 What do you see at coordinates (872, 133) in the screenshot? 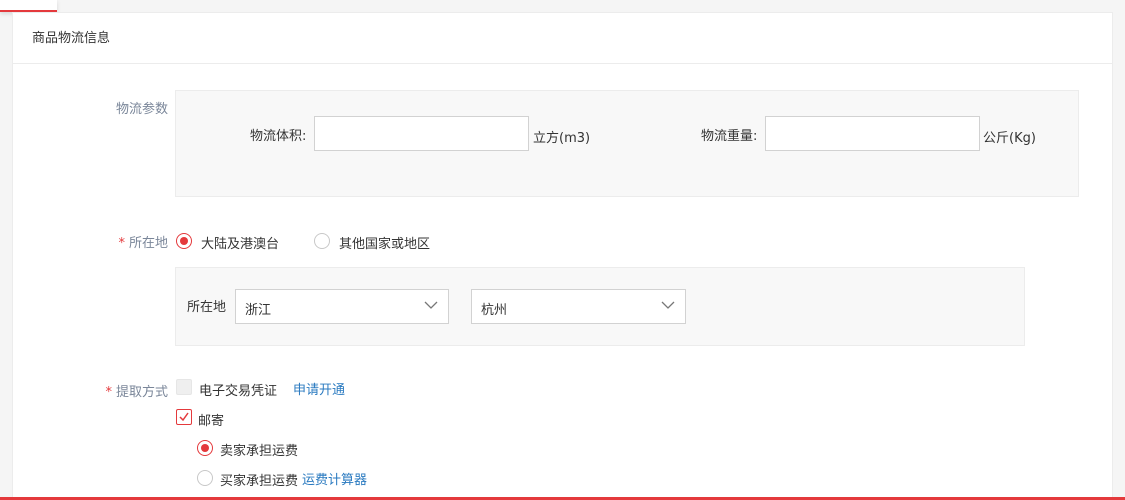
I see `weight-input` at bounding box center [872, 133].